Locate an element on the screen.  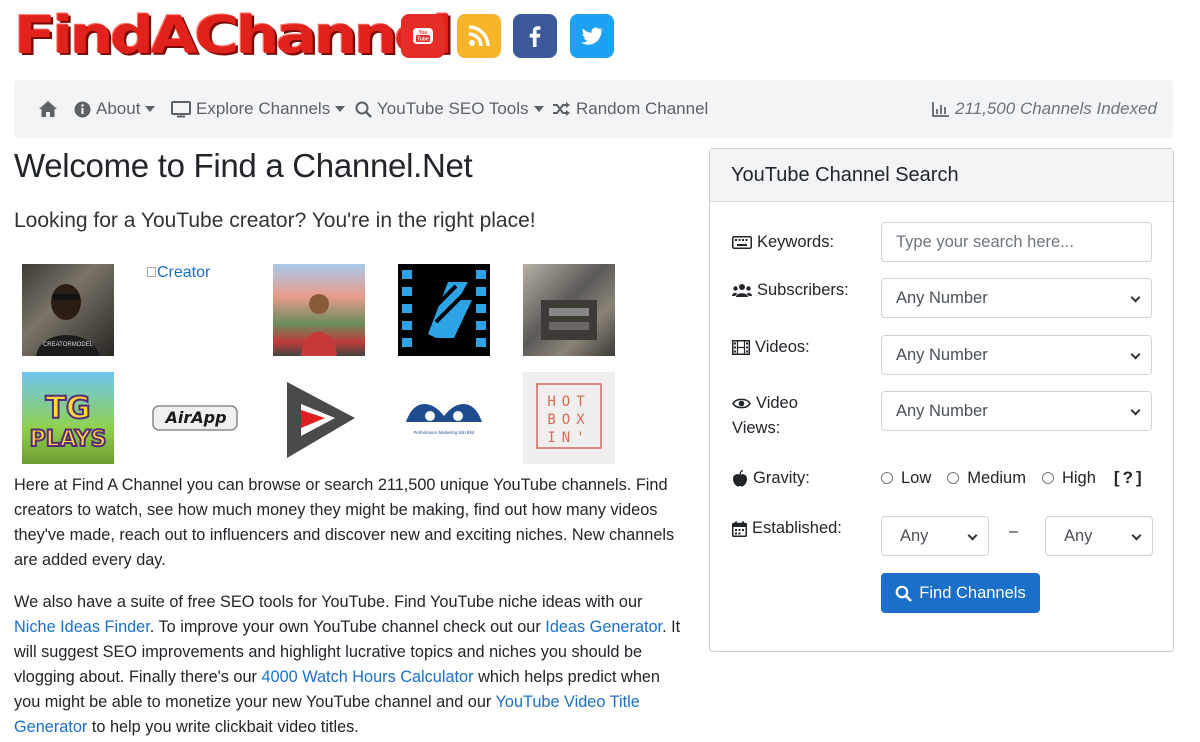
gravity-help-link: [?] is located at coordinates (1129, 478).